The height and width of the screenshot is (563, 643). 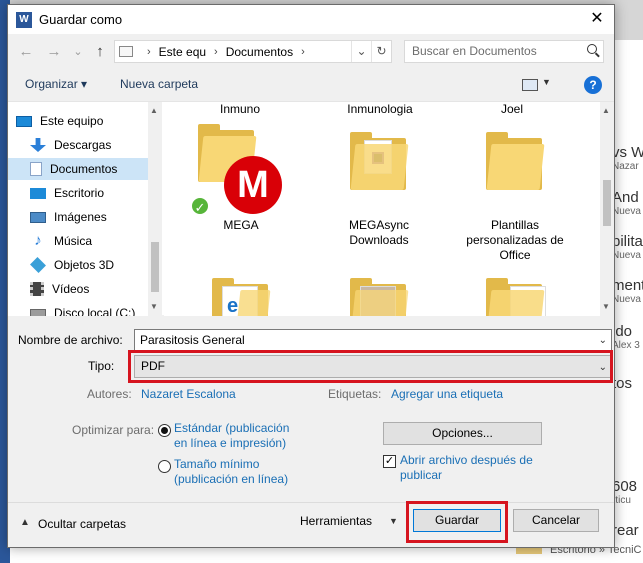 What do you see at coordinates (82, 524) in the screenshot?
I see `hide-folders-button: Ocultar carpetas` at bounding box center [82, 524].